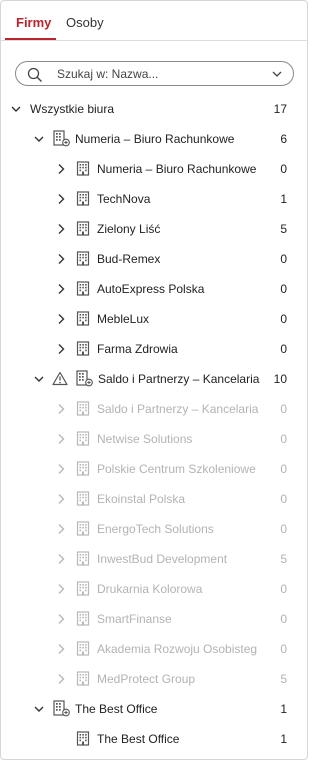  What do you see at coordinates (154, 229) in the screenshot?
I see `tree-item: Zielony Liść 5` at bounding box center [154, 229].